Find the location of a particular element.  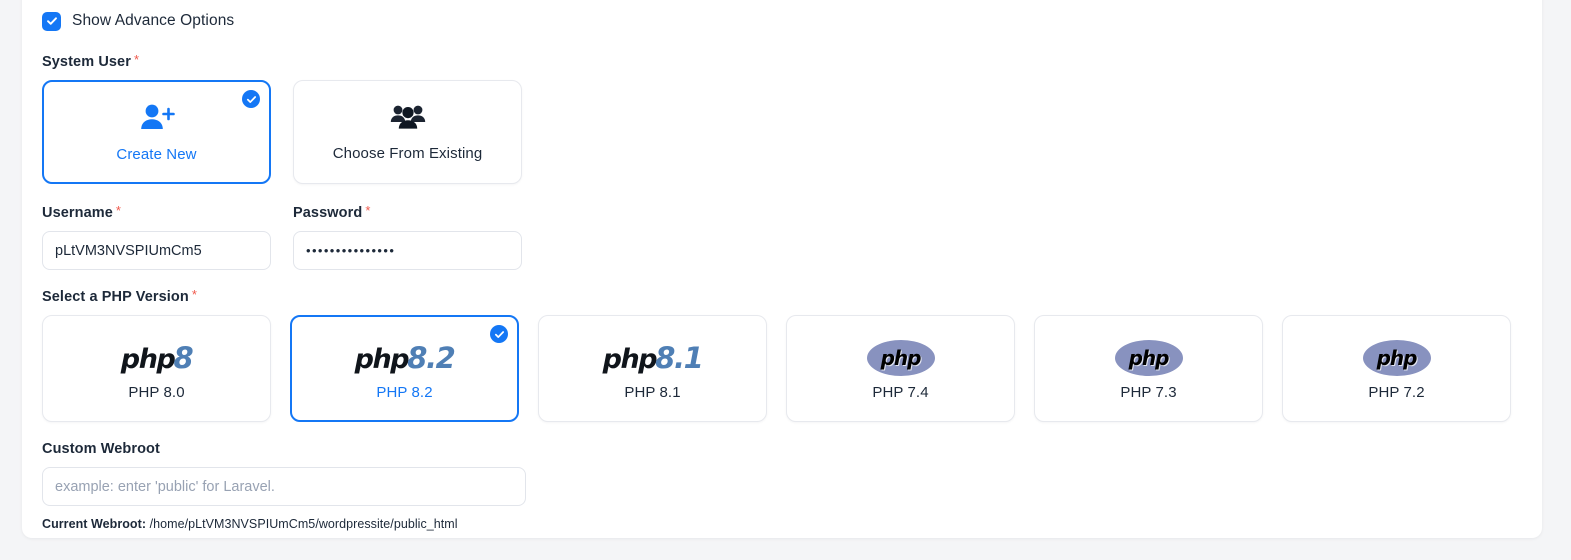

password-label: Password is located at coordinates (328, 213).